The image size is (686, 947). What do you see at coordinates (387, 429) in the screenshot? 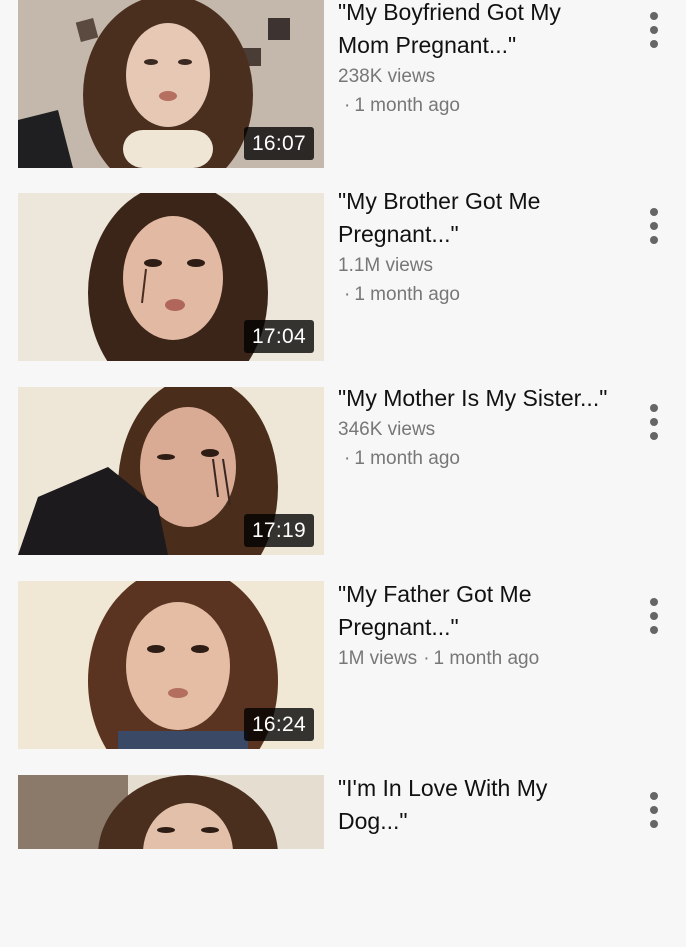
I see `video-views: 346K views` at bounding box center [387, 429].